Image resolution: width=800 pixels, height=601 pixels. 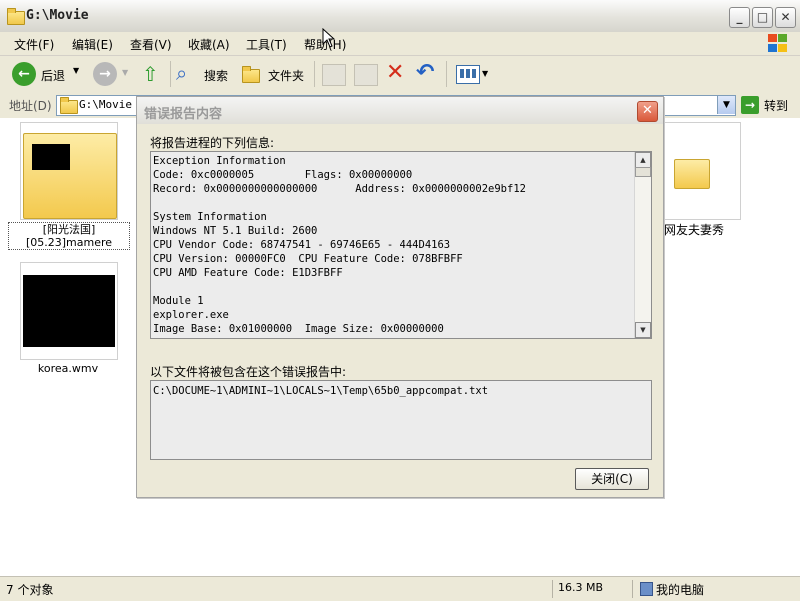 I want to click on folder-thumbnail-icon, so click(x=70, y=176).